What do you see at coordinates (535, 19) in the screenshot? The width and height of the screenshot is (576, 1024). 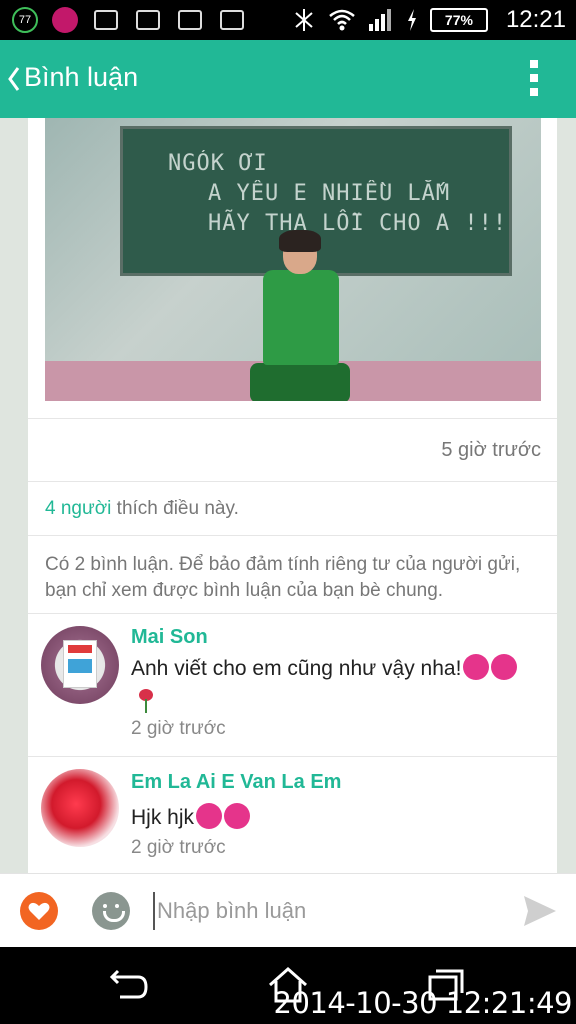 I see `clock: 12:21` at bounding box center [535, 19].